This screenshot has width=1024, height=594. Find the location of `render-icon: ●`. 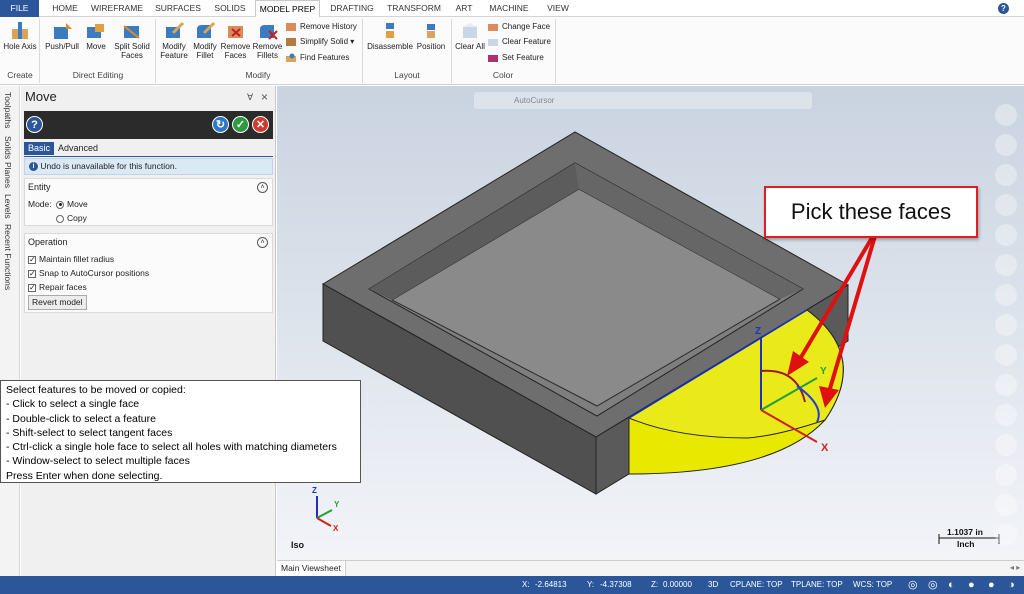

render-icon: ● is located at coordinates (991, 585).